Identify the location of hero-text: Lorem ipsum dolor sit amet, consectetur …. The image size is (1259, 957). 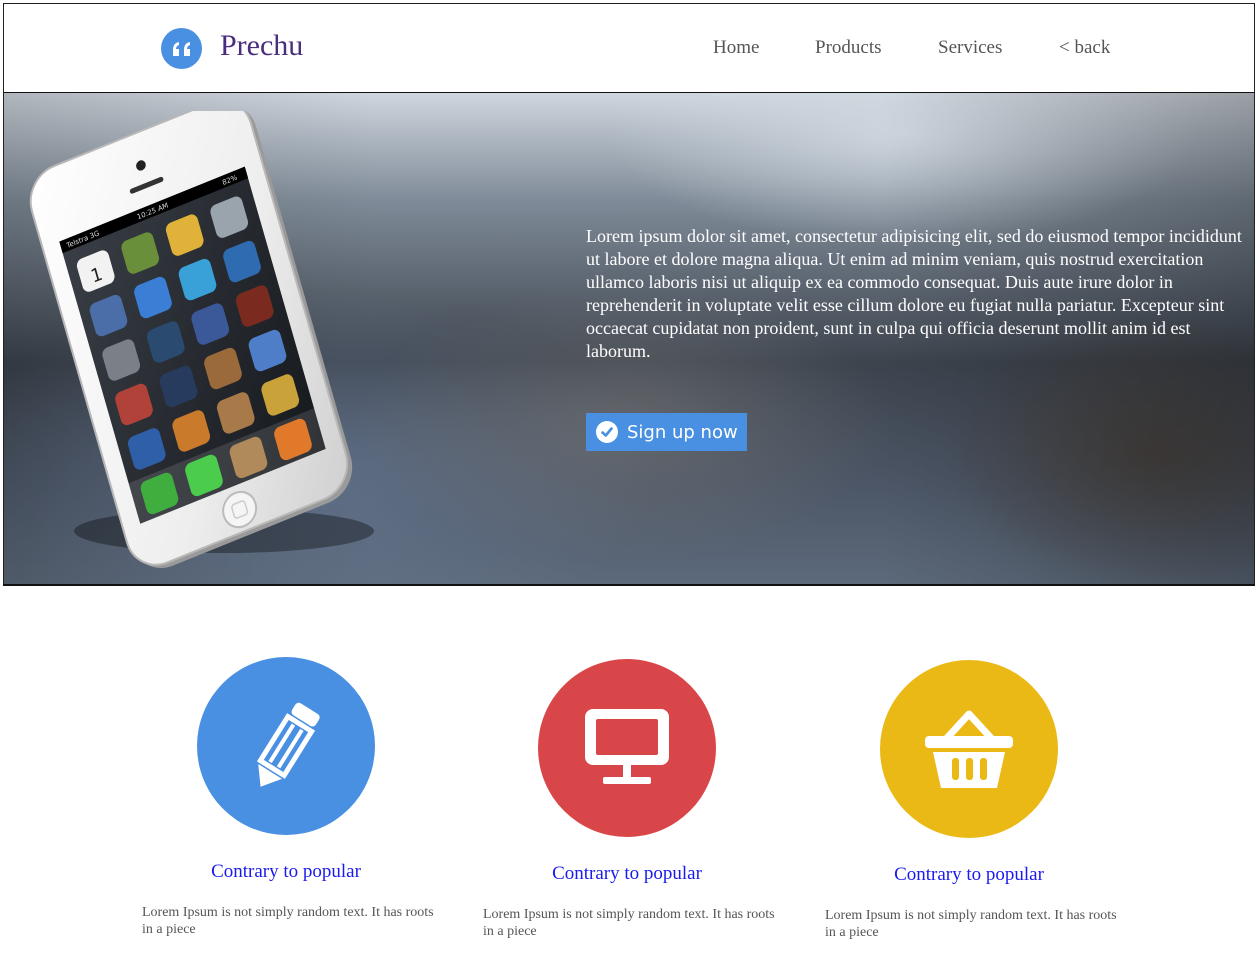
(914, 293).